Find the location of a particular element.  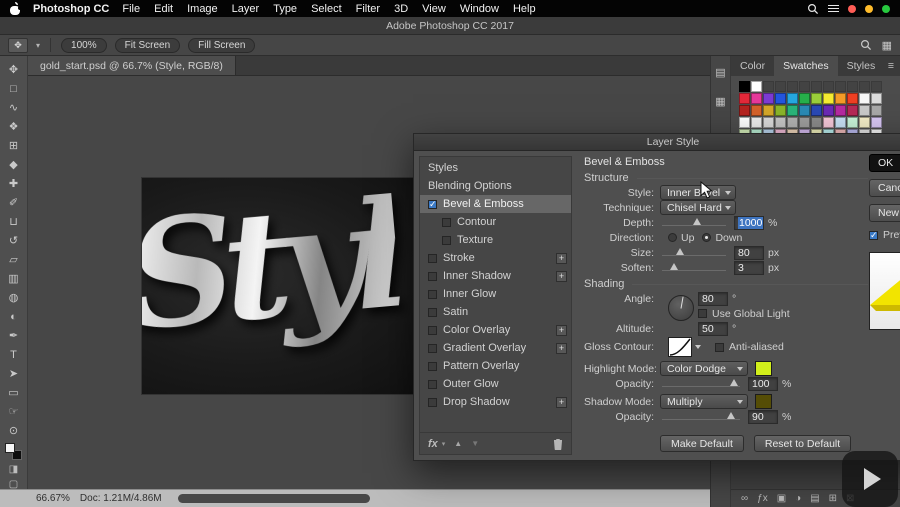

horizontal-scrollbar is located at coordinates (273, 498).